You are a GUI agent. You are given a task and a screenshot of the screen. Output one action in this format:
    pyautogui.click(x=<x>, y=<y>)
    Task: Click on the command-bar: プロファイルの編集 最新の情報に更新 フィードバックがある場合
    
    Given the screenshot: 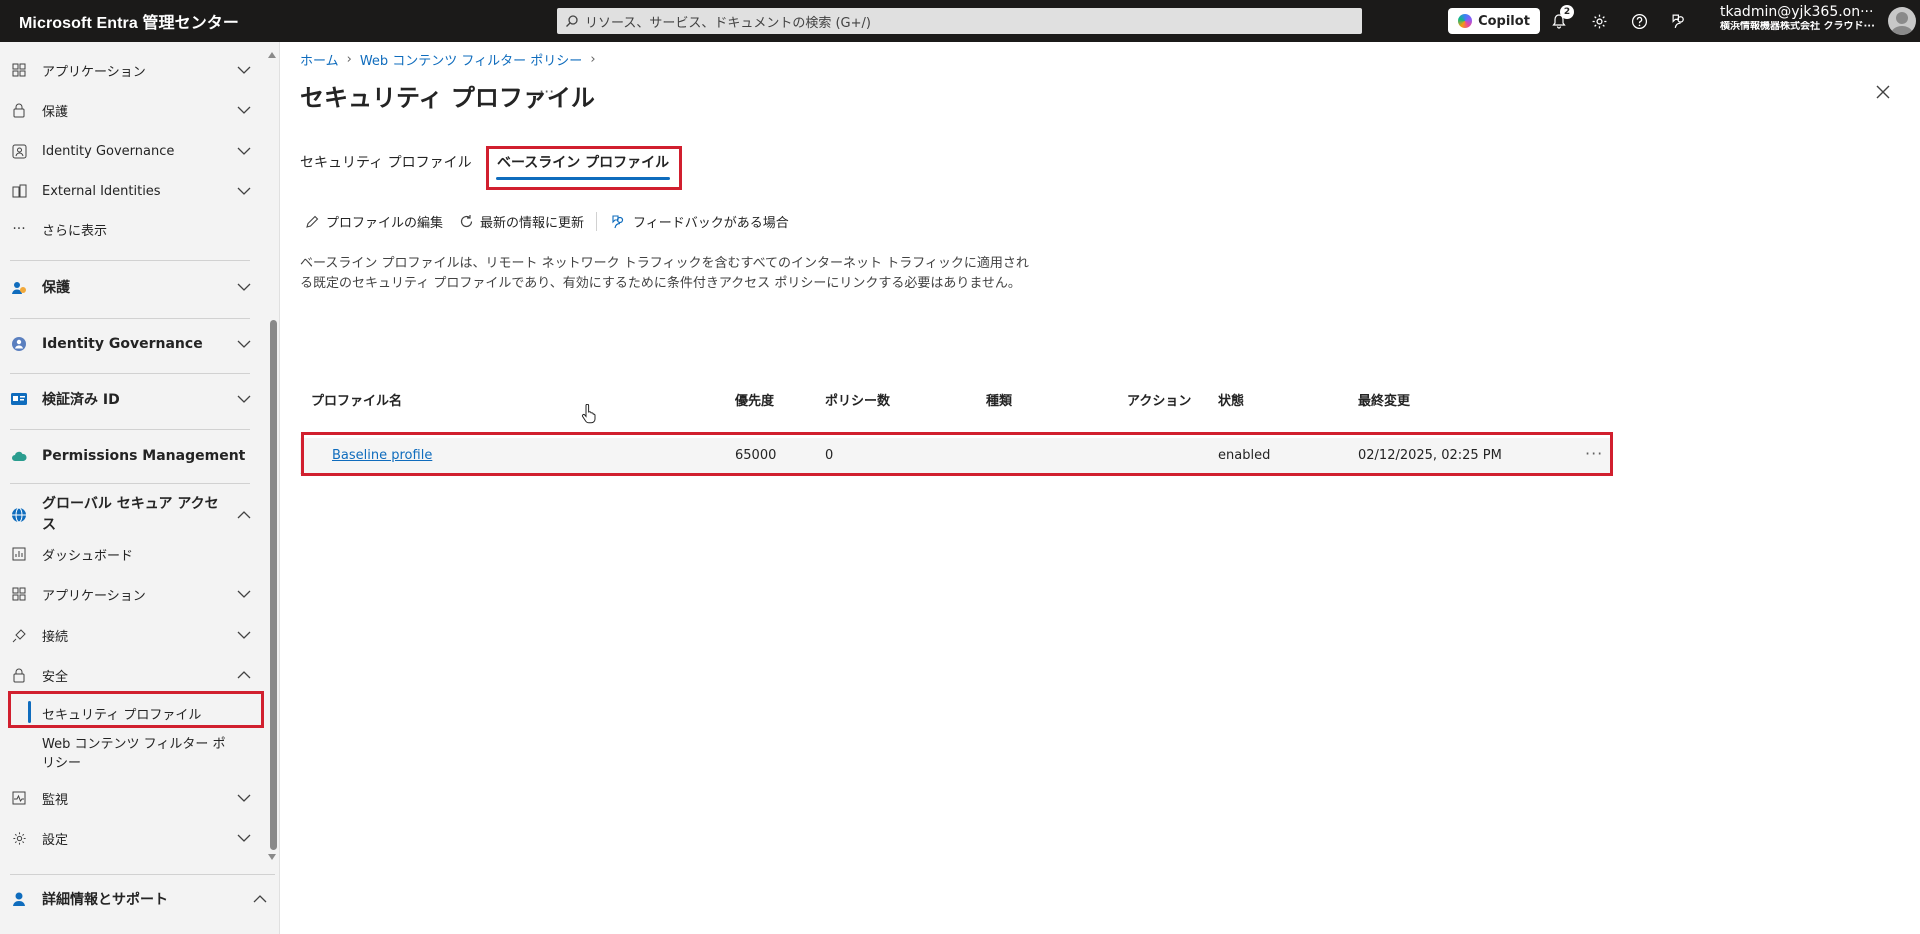 What is the action you would take?
    pyautogui.click(x=555, y=221)
    